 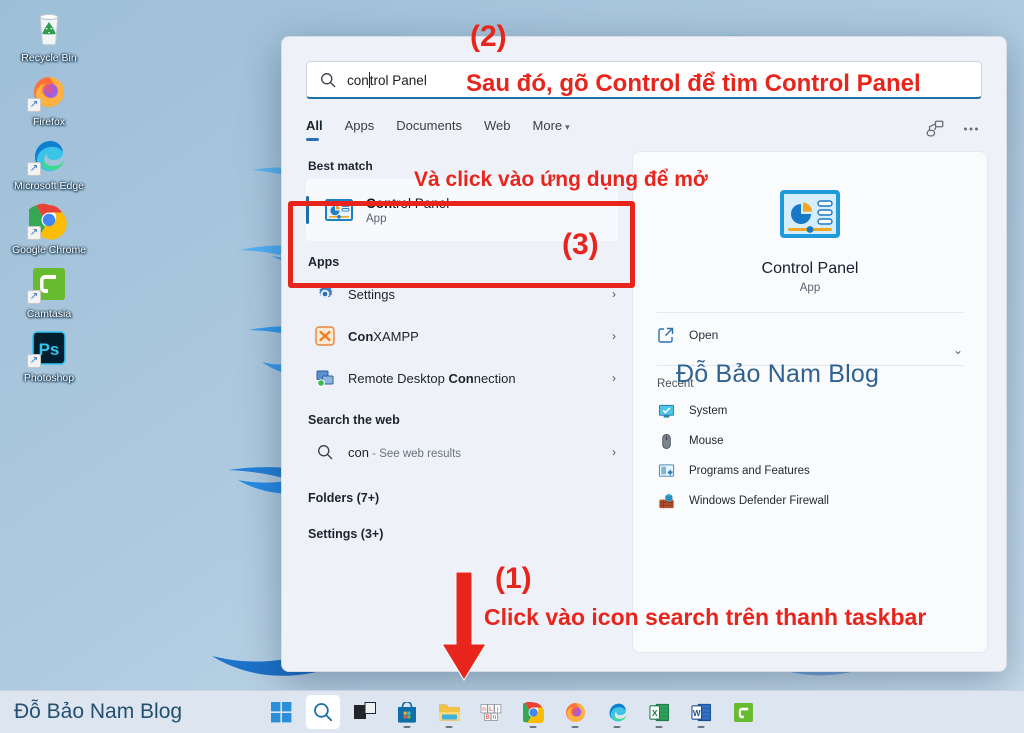 I want to click on svg-text: X, so click(x=654, y=712).